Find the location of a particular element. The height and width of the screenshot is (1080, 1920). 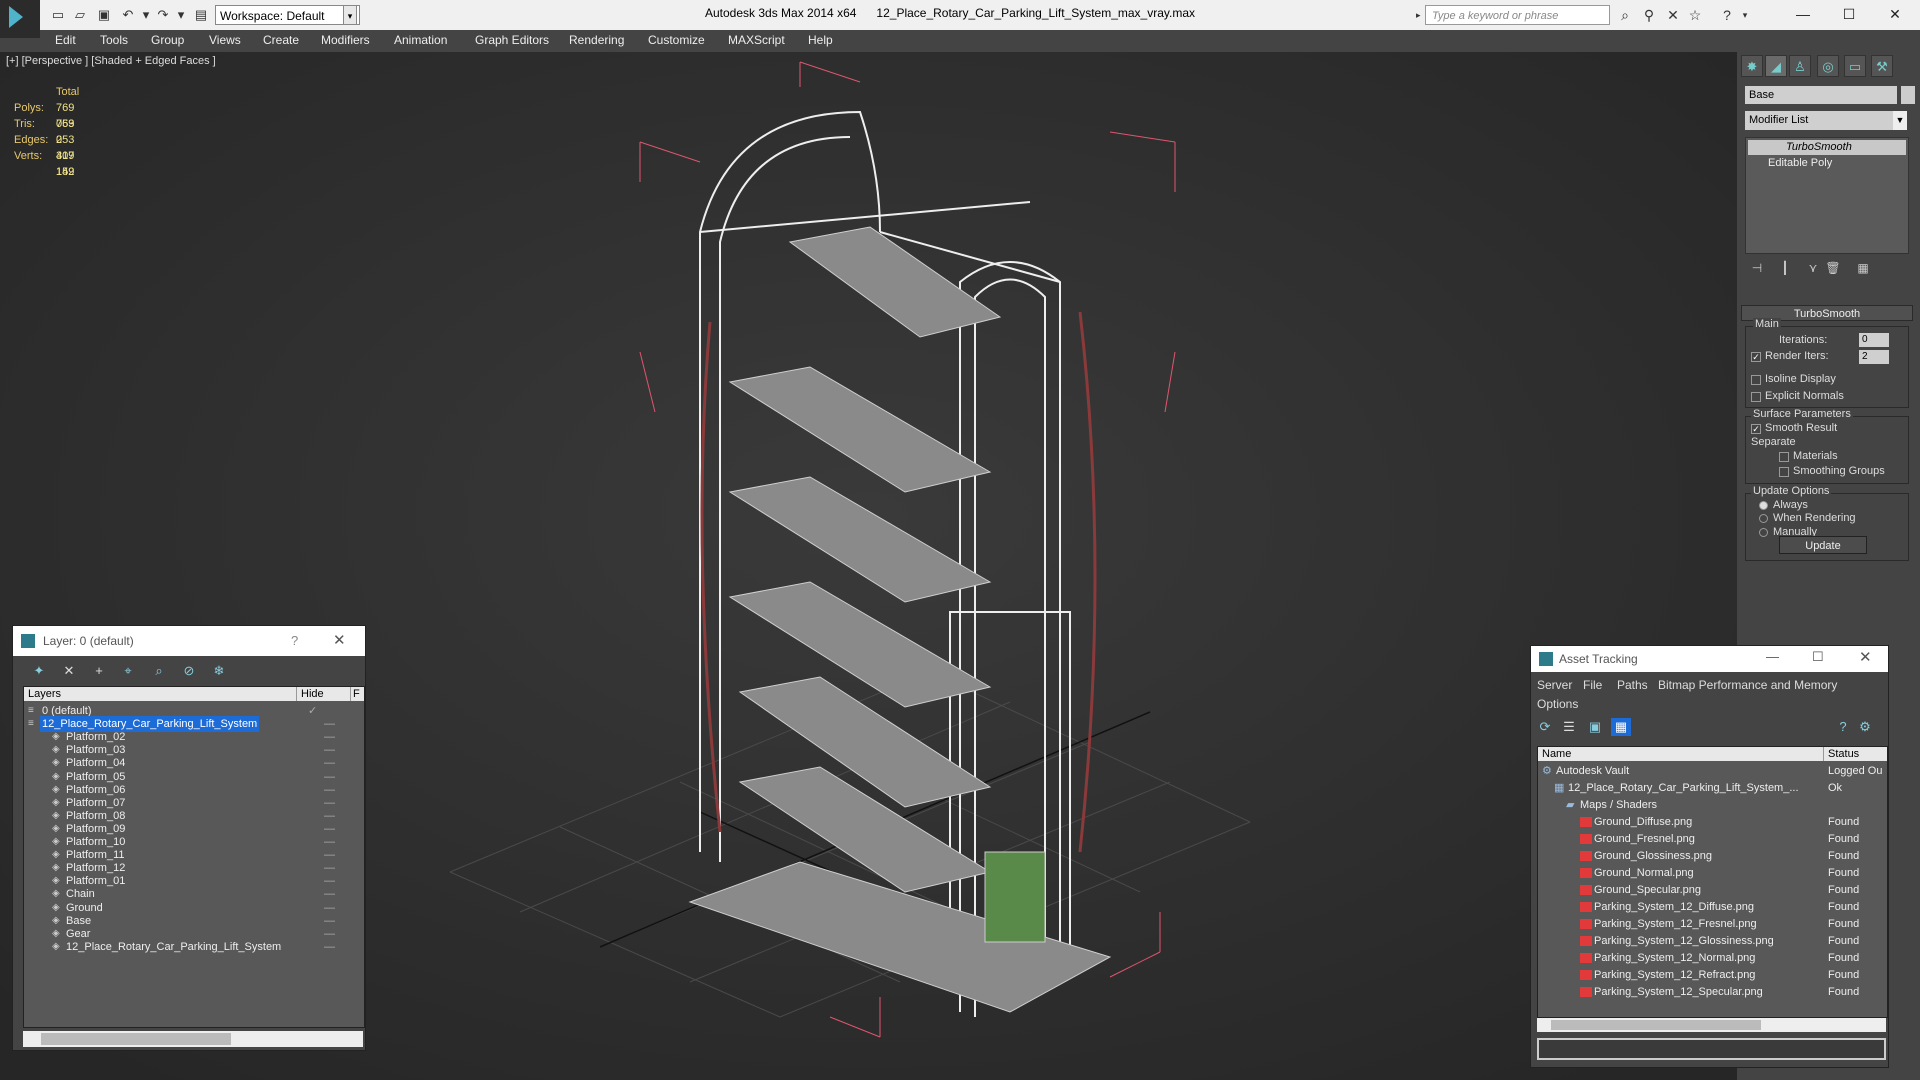

thumbnail-view-icon: ▣ is located at coordinates (1595, 727).